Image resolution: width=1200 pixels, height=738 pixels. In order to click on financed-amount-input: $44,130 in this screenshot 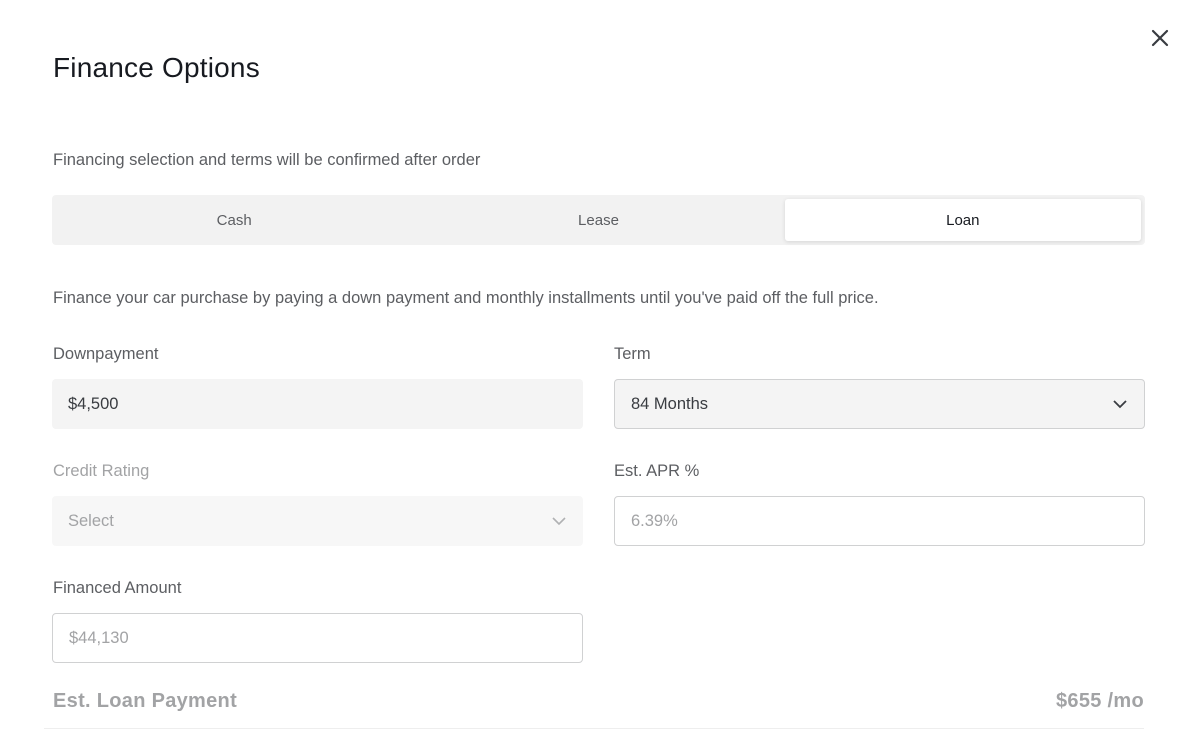, I will do `click(317, 638)`.